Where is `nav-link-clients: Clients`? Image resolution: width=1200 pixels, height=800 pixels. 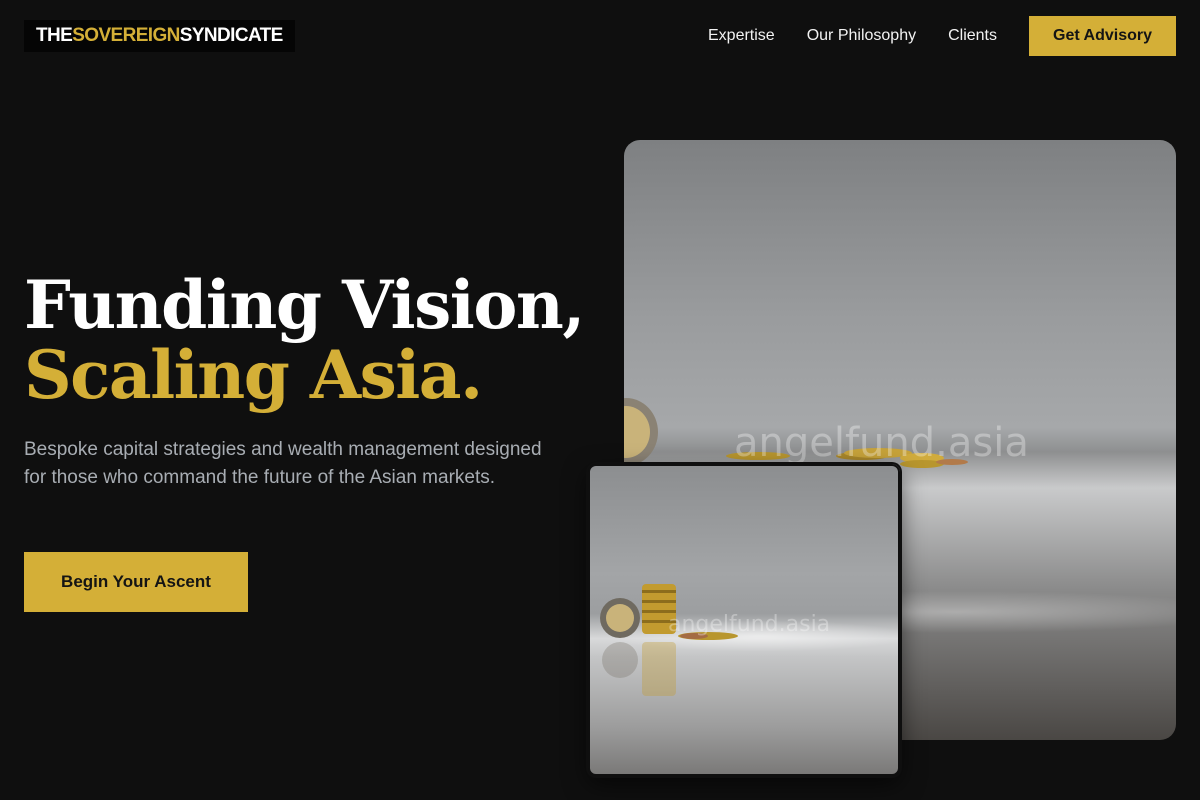
nav-link-clients: Clients is located at coordinates (972, 36).